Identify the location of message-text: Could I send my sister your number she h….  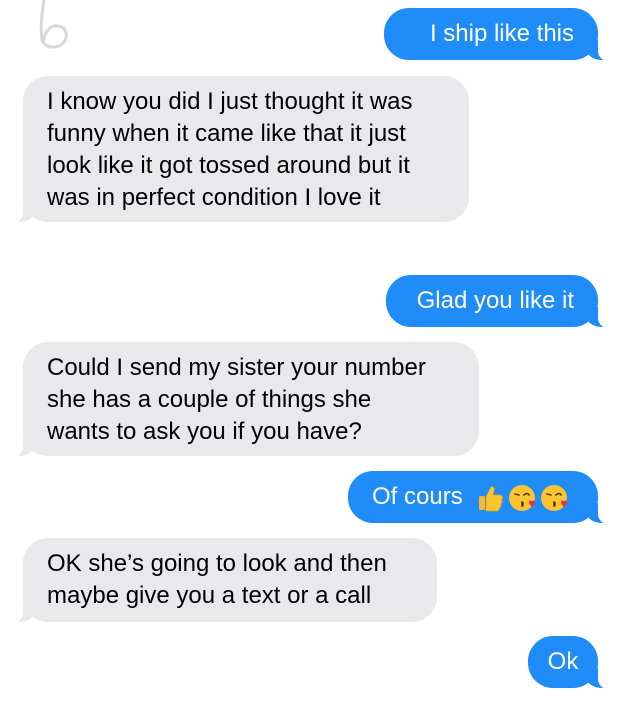
(251, 400).